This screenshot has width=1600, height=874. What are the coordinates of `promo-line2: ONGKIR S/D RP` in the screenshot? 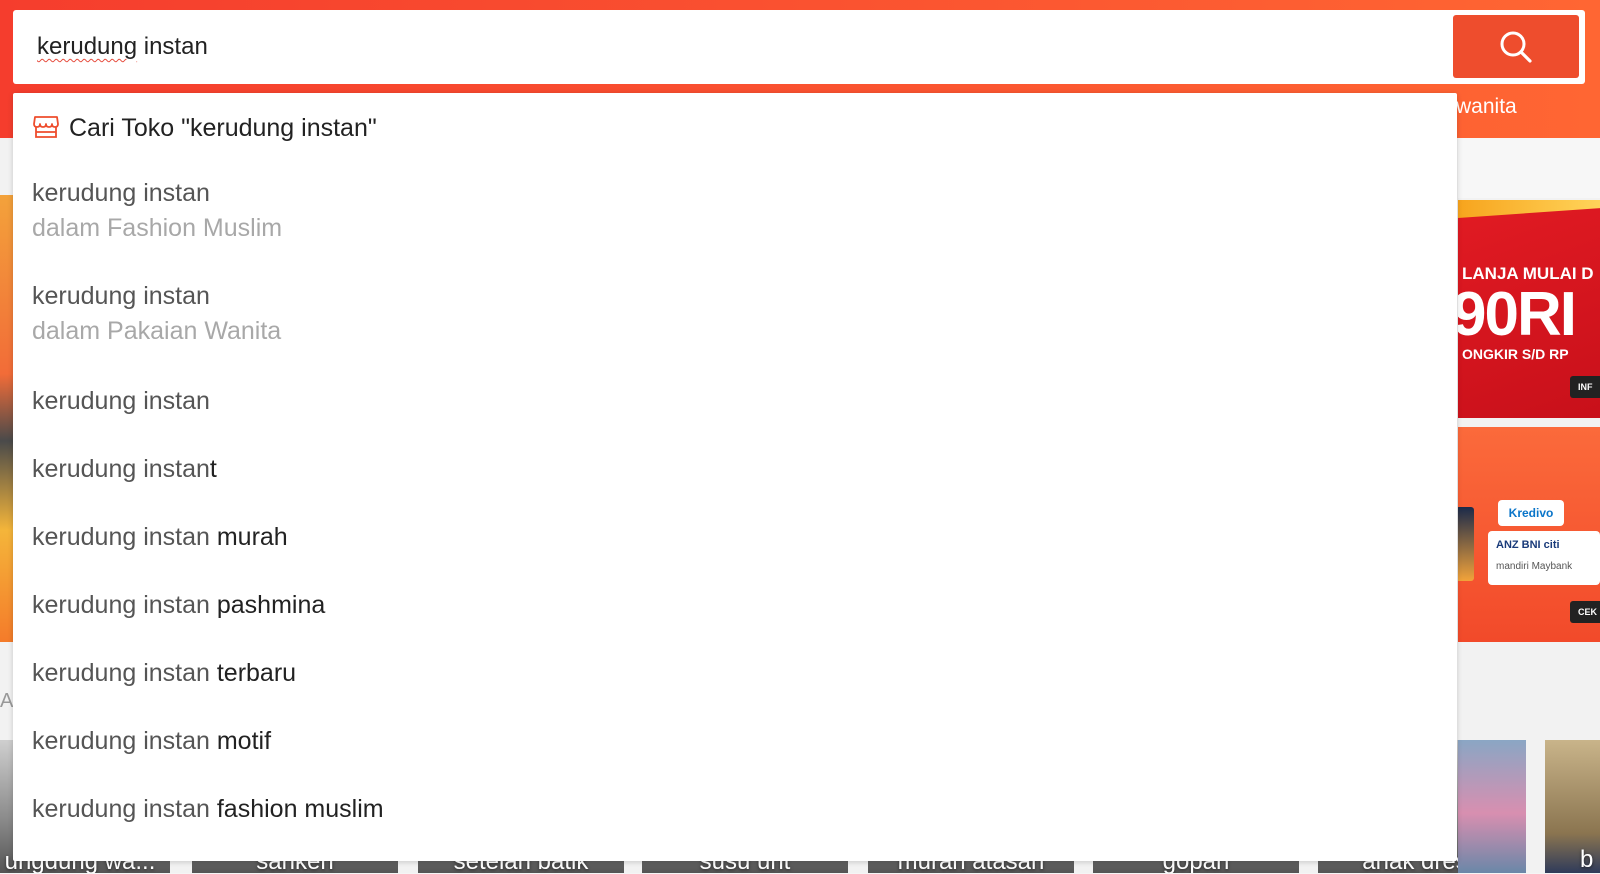 It's located at (1515, 354).